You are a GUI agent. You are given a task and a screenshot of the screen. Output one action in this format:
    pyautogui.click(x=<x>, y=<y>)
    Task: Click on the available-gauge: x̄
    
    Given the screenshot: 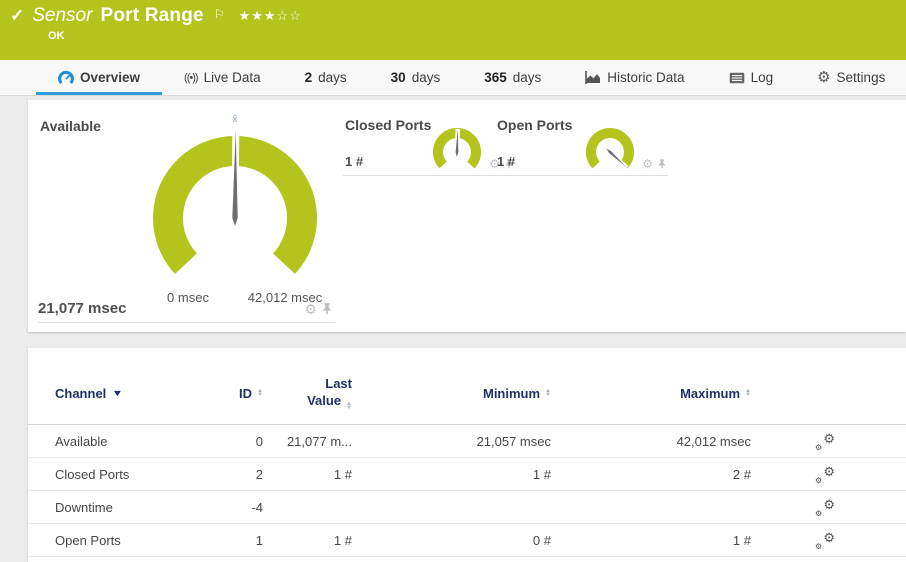 What is the action you would take?
    pyautogui.click(x=235, y=194)
    